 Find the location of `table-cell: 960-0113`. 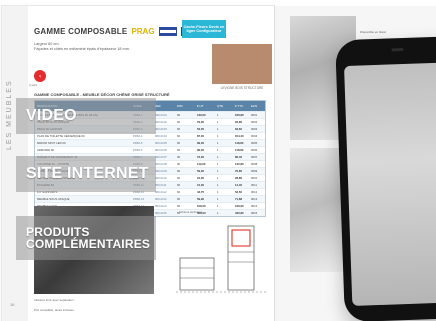

table-cell: 960-0113 is located at coordinates (161, 199).